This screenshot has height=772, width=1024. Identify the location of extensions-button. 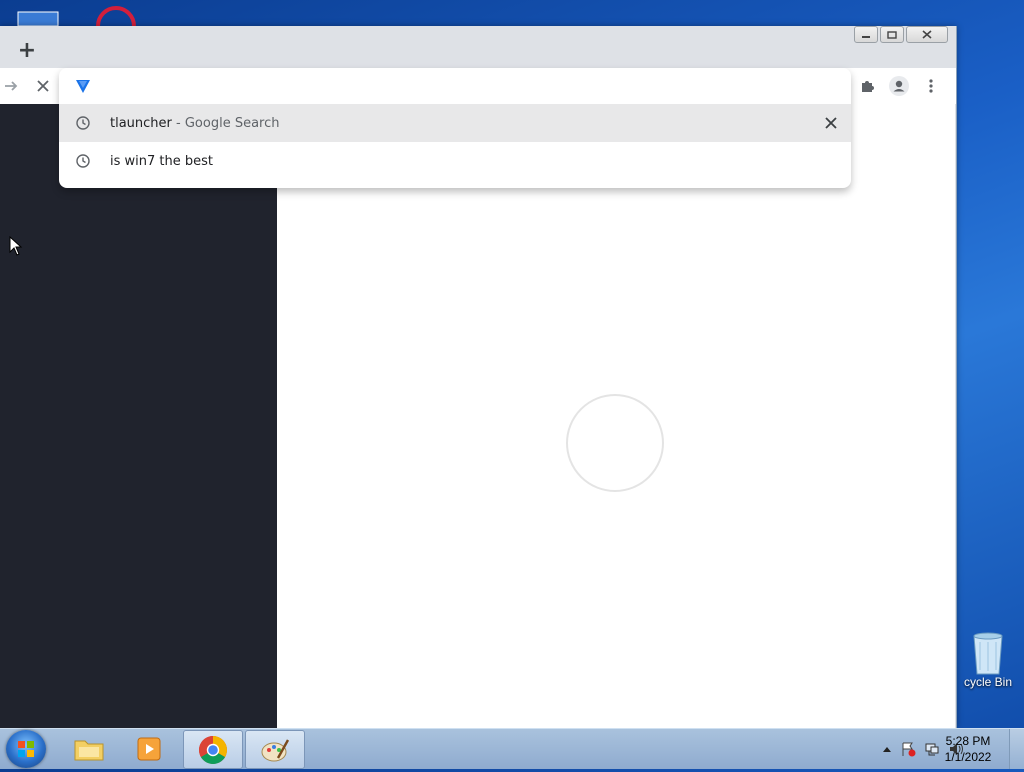
(867, 86).